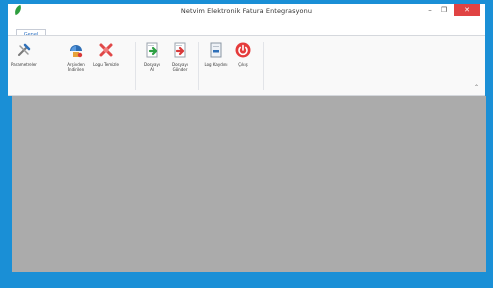 The width and height of the screenshot is (493, 288). Describe the element at coordinates (152, 50) in the screenshot. I see `file-import-icon` at that location.